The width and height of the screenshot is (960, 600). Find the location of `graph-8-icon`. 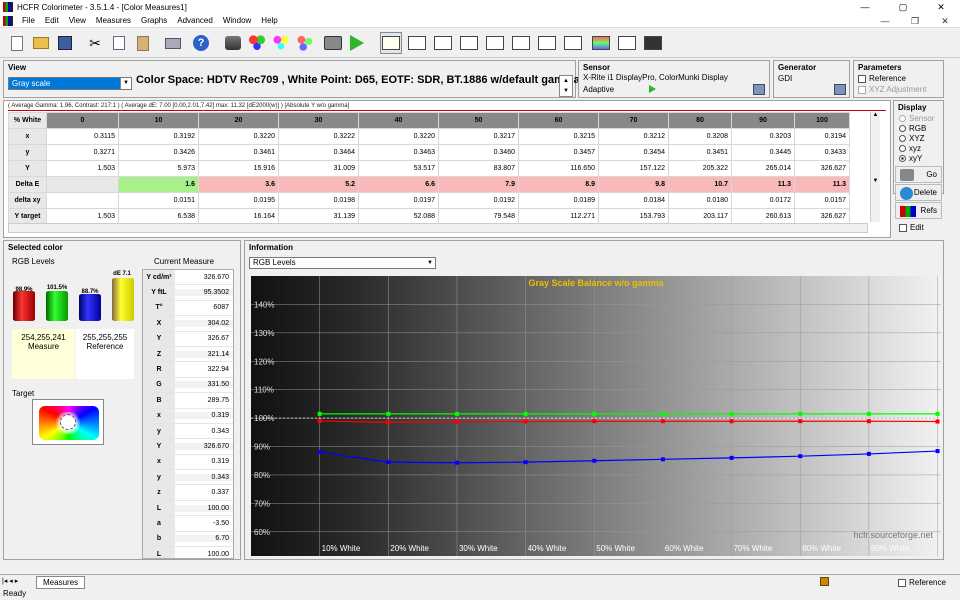

graph-8-icon is located at coordinates (573, 43).